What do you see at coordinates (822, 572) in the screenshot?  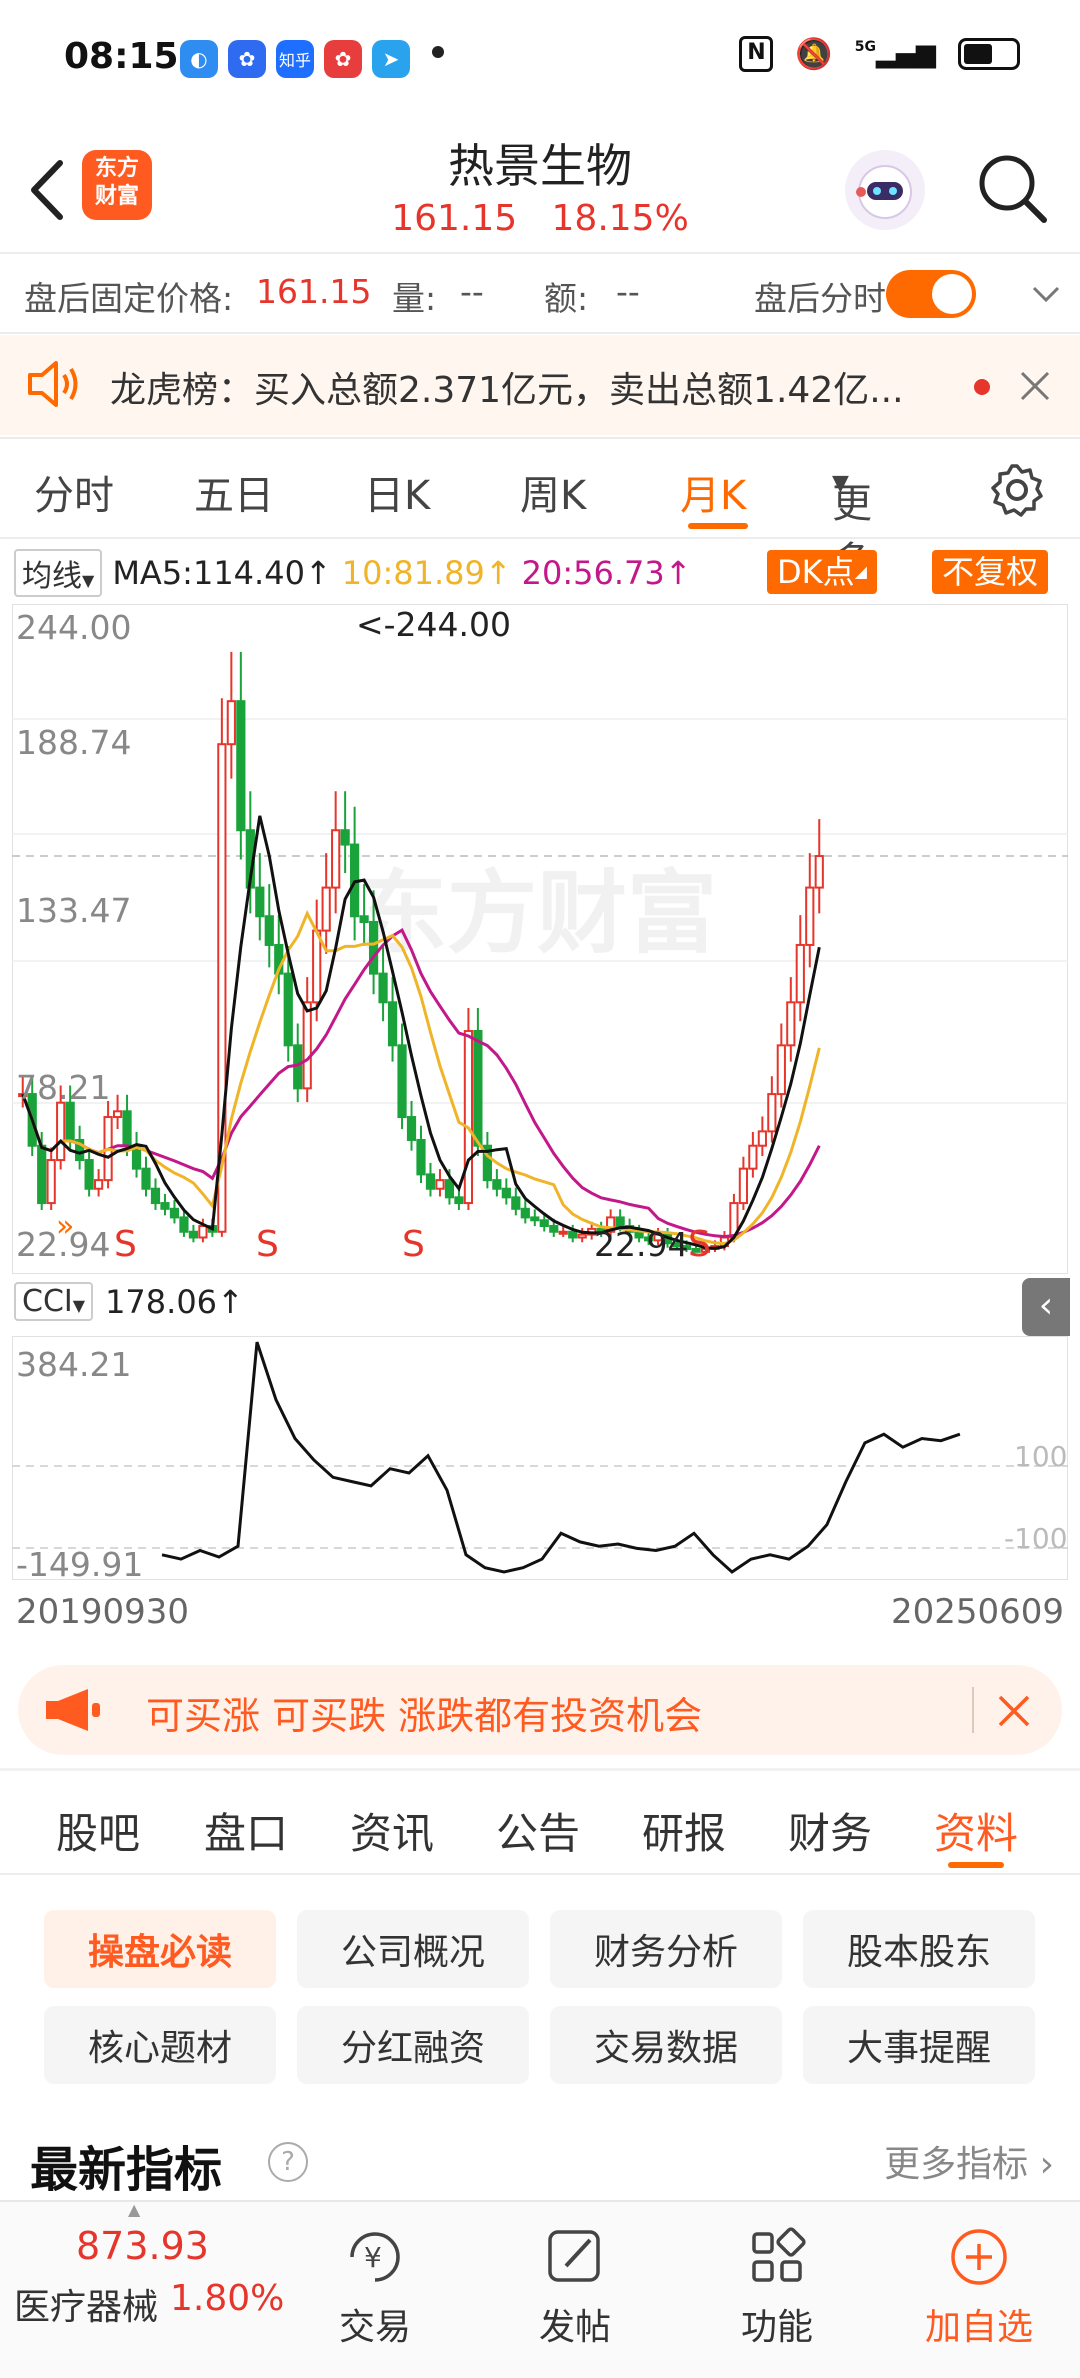 I see `dk-point-button: DK点◢` at bounding box center [822, 572].